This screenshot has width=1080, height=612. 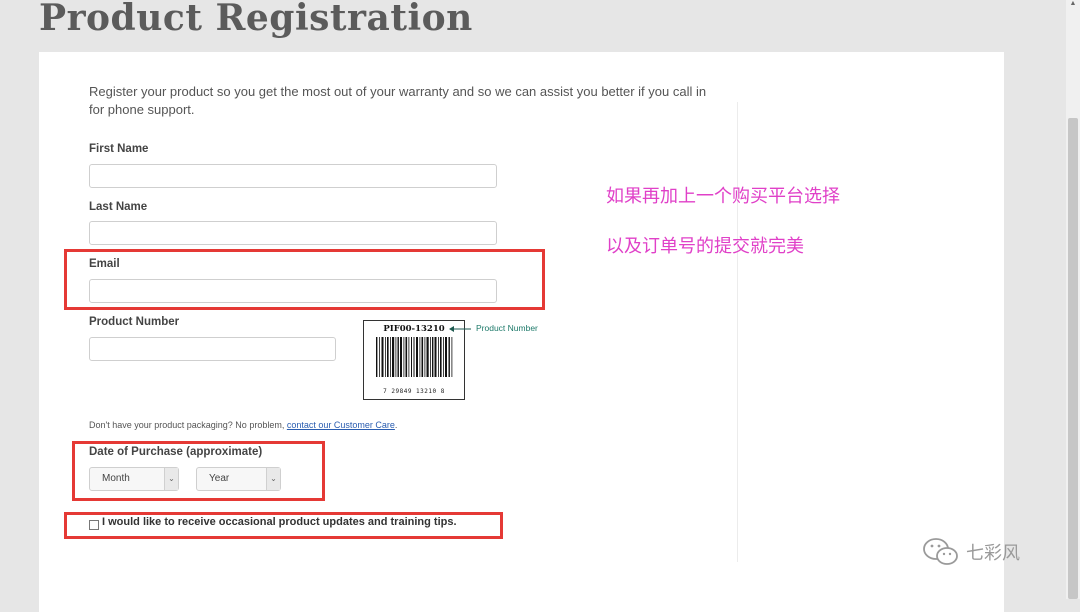 I want to click on barcode-digits: 7 29849 13210 8, so click(x=414, y=391).